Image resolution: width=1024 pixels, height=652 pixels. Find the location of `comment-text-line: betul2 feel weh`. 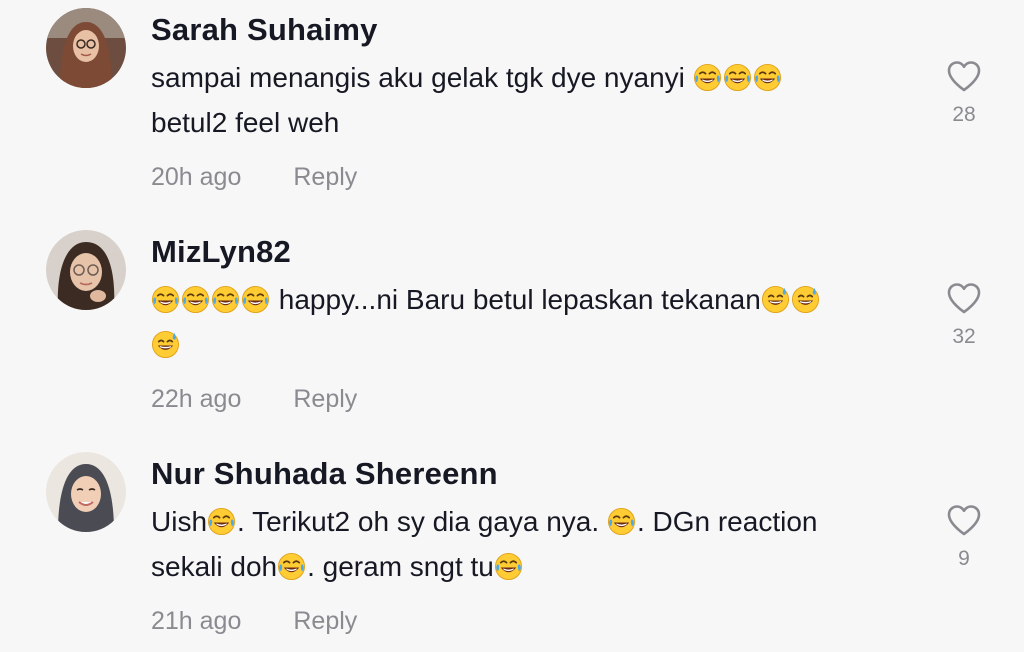

comment-text-line: betul2 feel weh is located at coordinates (245, 122).